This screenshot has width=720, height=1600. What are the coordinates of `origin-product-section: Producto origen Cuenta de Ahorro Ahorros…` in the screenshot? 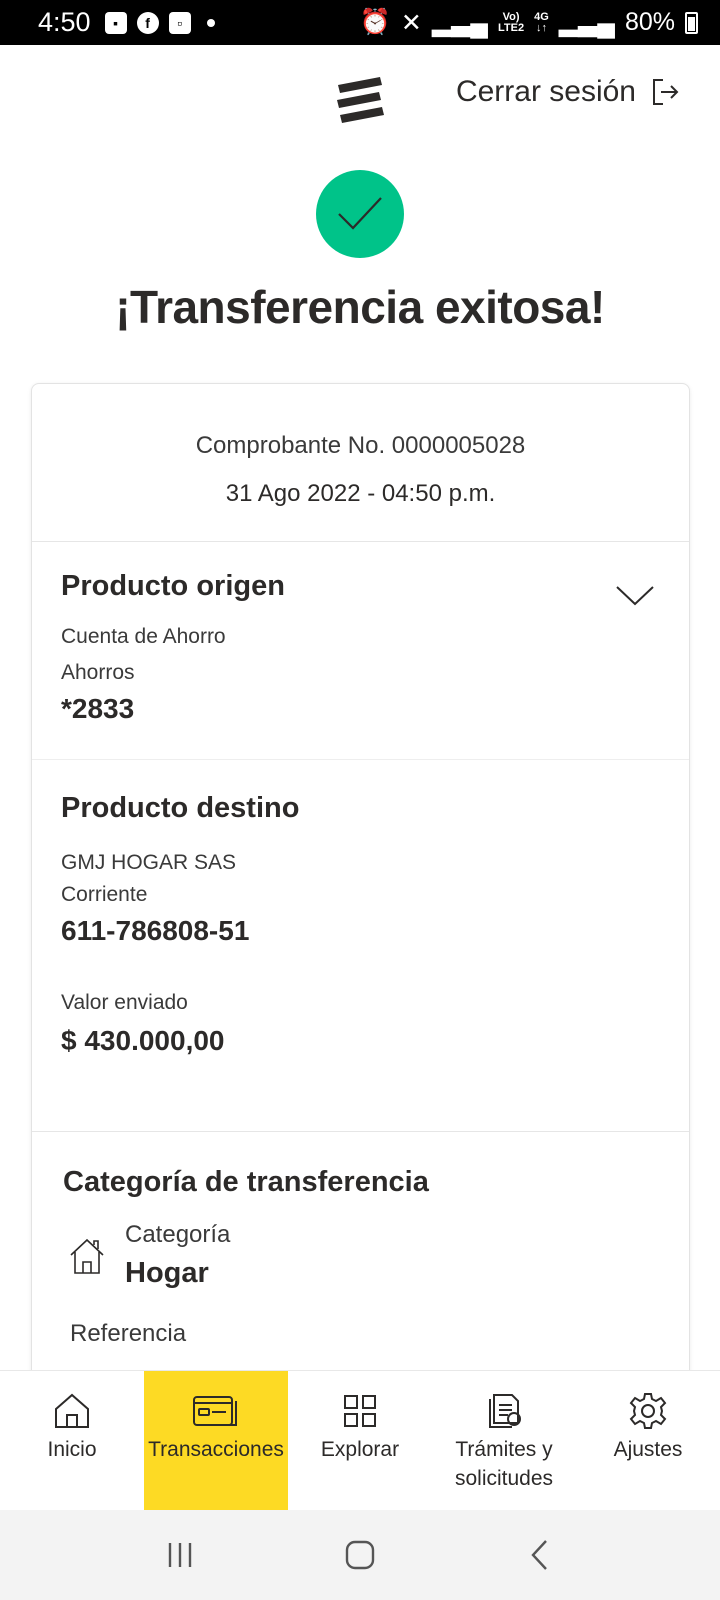 It's located at (360, 651).